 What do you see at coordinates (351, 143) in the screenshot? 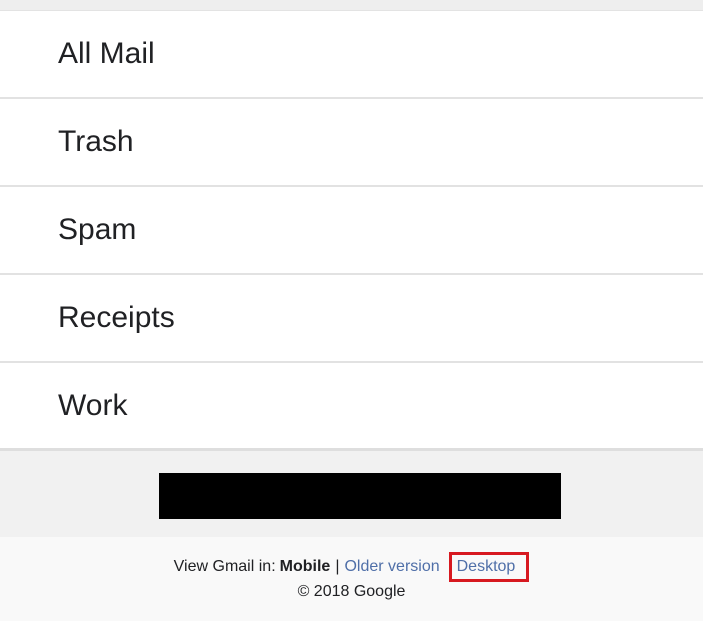
I see `menu-item-trash: Trash` at bounding box center [351, 143].